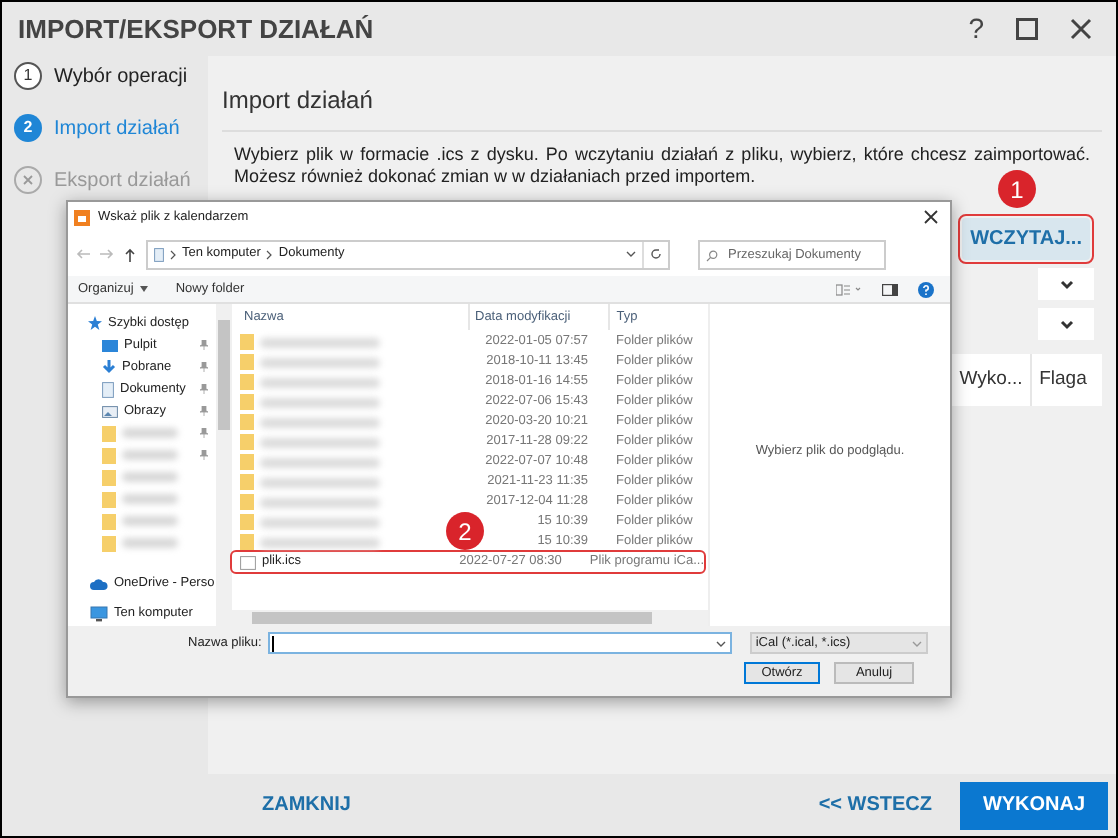 The height and width of the screenshot is (838, 1118). What do you see at coordinates (926, 289) in the screenshot?
I see `help-icon` at bounding box center [926, 289].